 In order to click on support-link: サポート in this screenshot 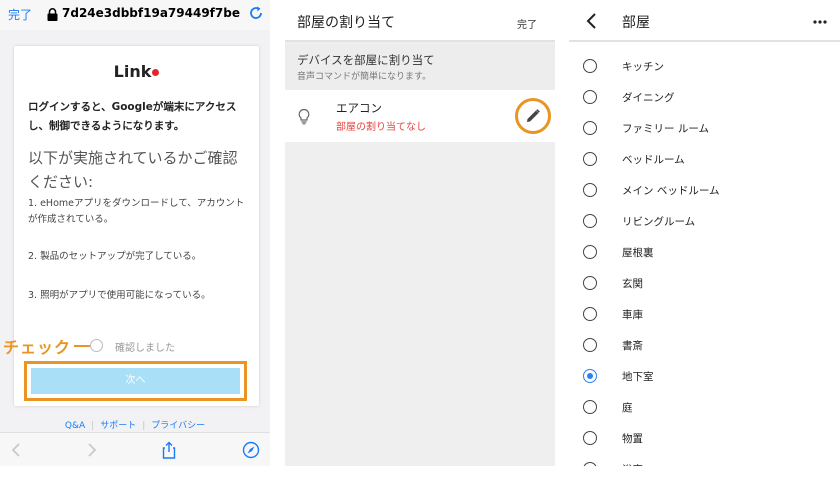, I will do `click(118, 426)`.